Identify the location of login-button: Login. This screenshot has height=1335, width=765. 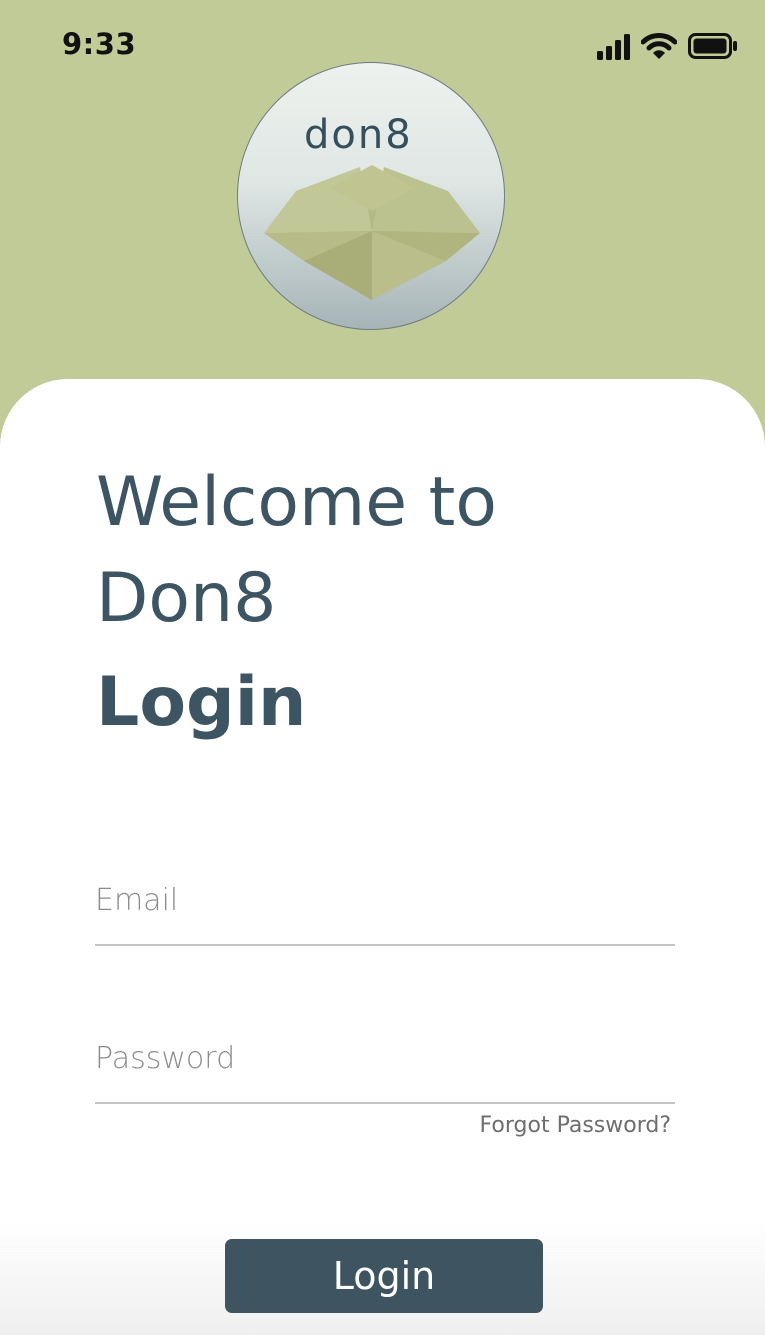
(384, 1276).